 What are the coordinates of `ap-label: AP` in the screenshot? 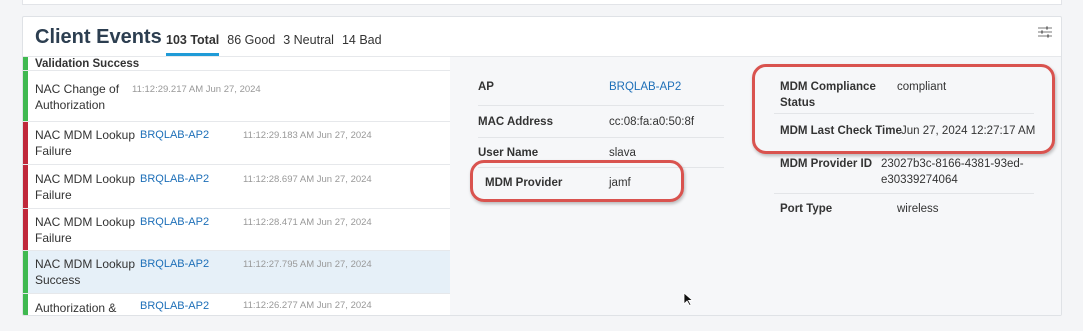 It's located at (486, 87).